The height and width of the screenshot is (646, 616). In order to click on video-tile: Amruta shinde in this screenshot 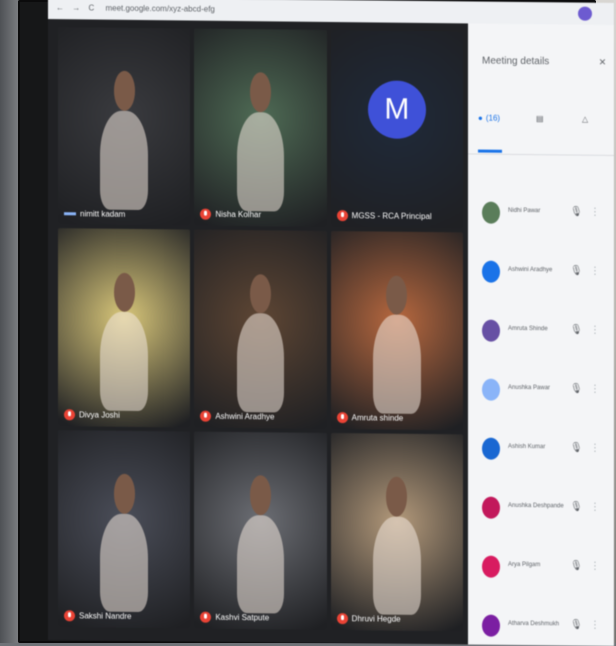, I will do `click(396, 331)`.